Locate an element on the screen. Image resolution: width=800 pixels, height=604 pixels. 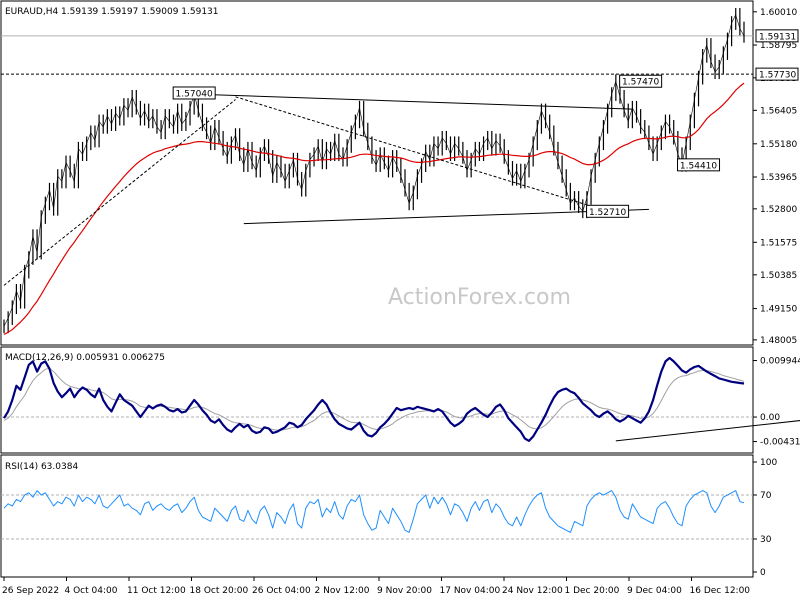
annotation-label: 1.52710 is located at coordinates (607, 213).